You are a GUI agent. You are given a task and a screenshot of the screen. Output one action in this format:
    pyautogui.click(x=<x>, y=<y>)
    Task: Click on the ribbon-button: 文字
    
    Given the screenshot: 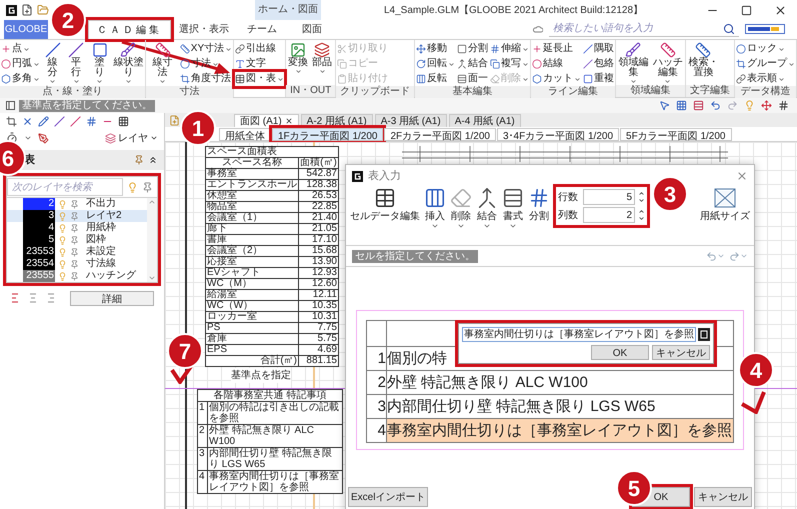 What is the action you would take?
    pyautogui.click(x=259, y=64)
    